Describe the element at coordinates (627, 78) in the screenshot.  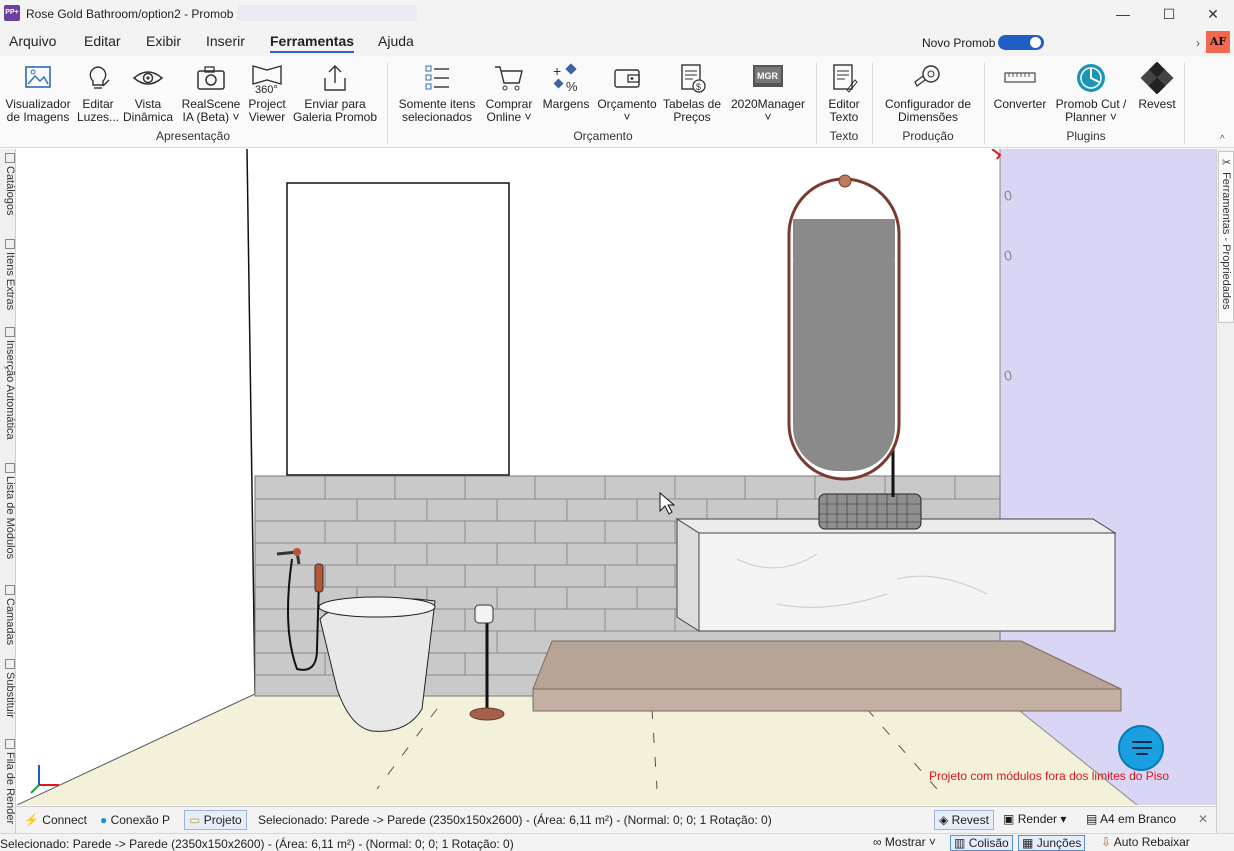
I see `wallet-icon` at that location.